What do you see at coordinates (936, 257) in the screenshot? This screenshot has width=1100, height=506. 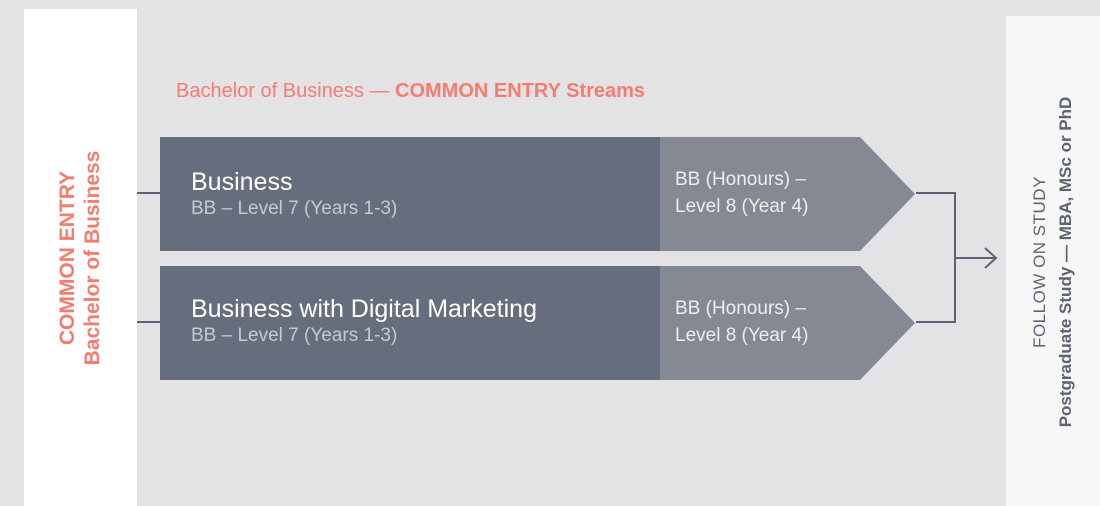 I see `merge-bracket` at bounding box center [936, 257].